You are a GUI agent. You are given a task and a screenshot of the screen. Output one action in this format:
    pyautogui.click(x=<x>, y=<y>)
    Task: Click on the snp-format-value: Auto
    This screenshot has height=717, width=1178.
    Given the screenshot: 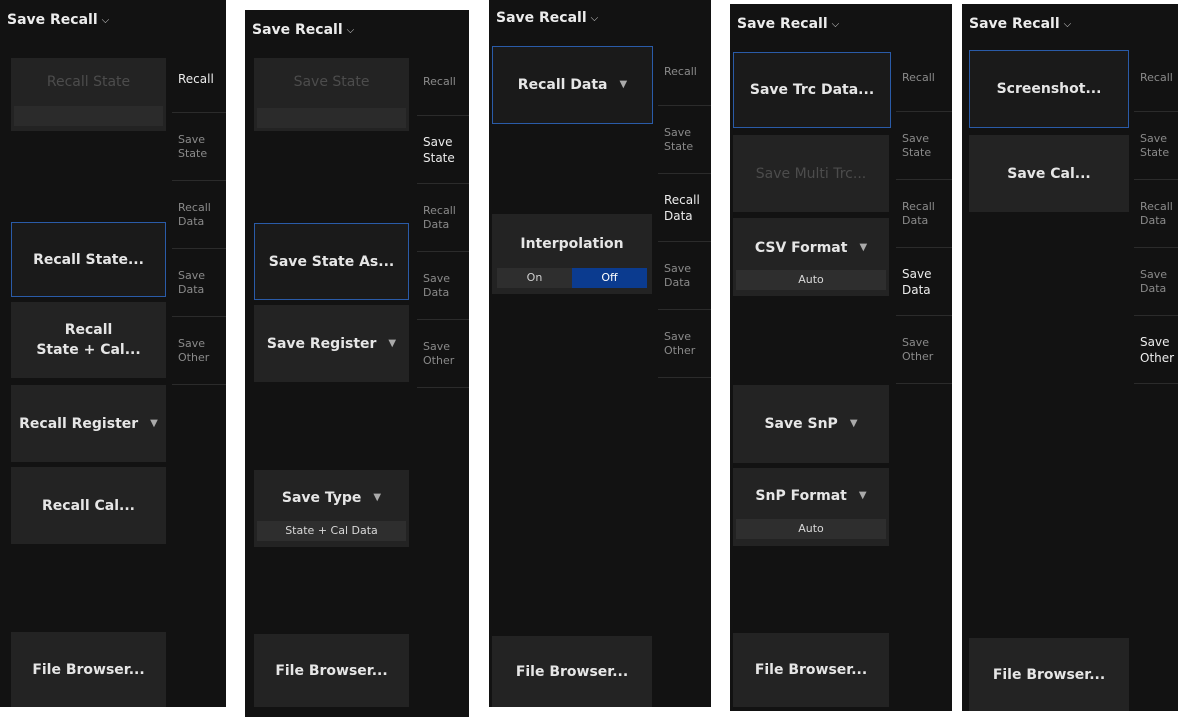 What is the action you would take?
    pyautogui.click(x=811, y=529)
    